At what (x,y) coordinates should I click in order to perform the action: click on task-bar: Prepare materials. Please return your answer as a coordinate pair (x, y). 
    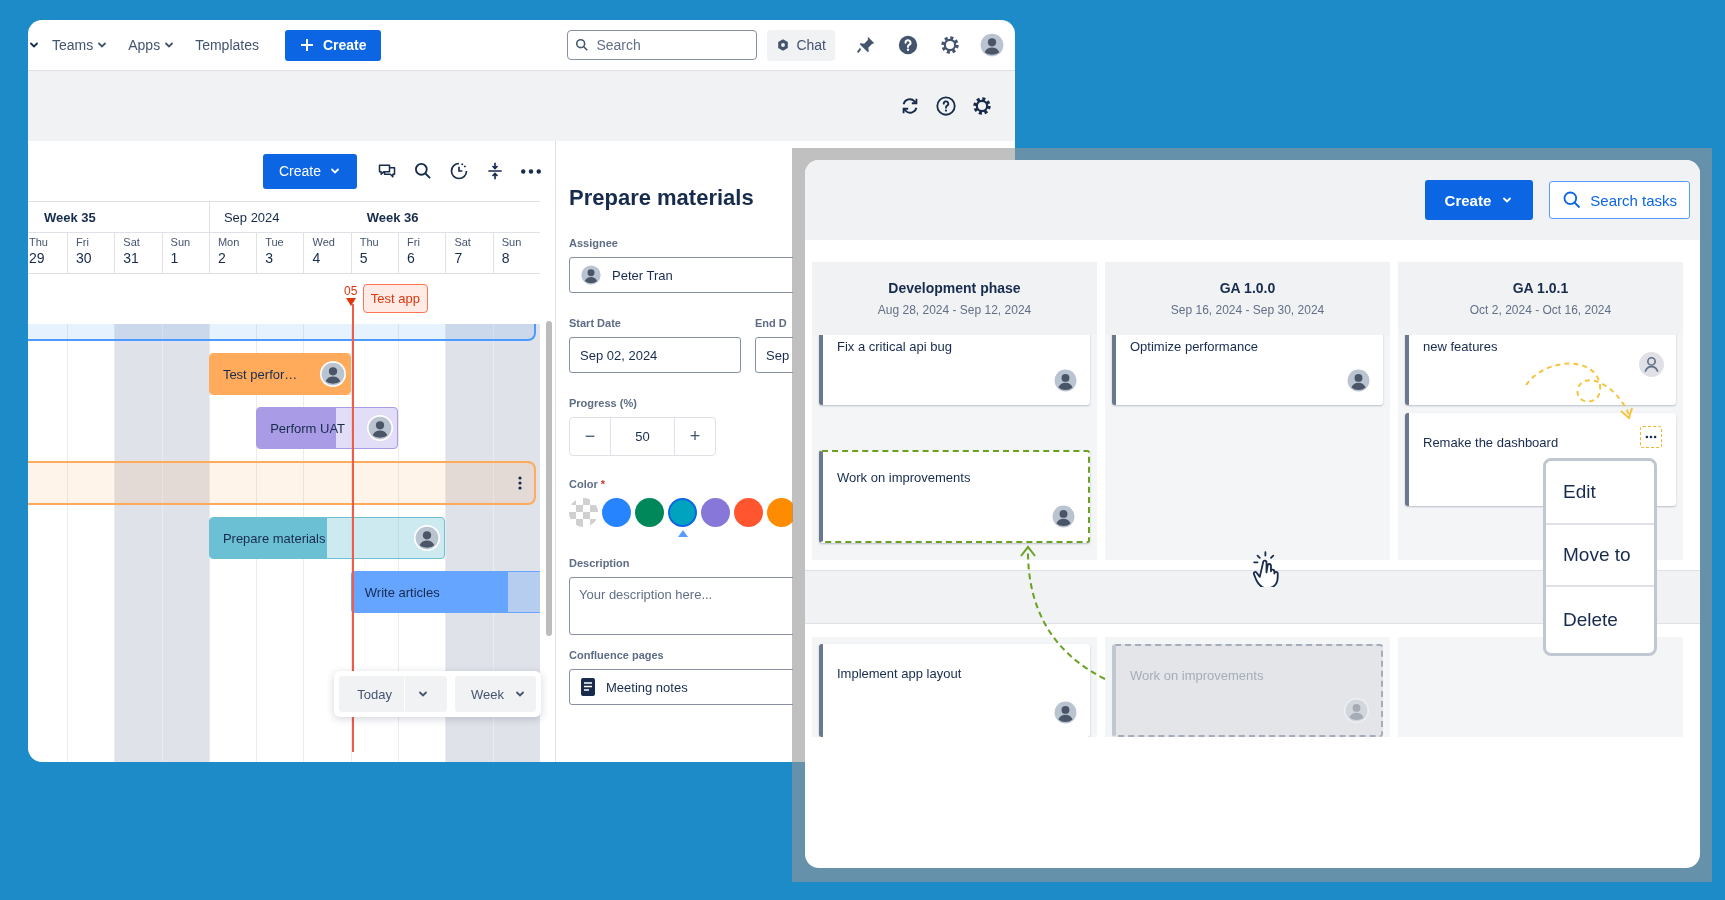
    Looking at the image, I should click on (327, 538).